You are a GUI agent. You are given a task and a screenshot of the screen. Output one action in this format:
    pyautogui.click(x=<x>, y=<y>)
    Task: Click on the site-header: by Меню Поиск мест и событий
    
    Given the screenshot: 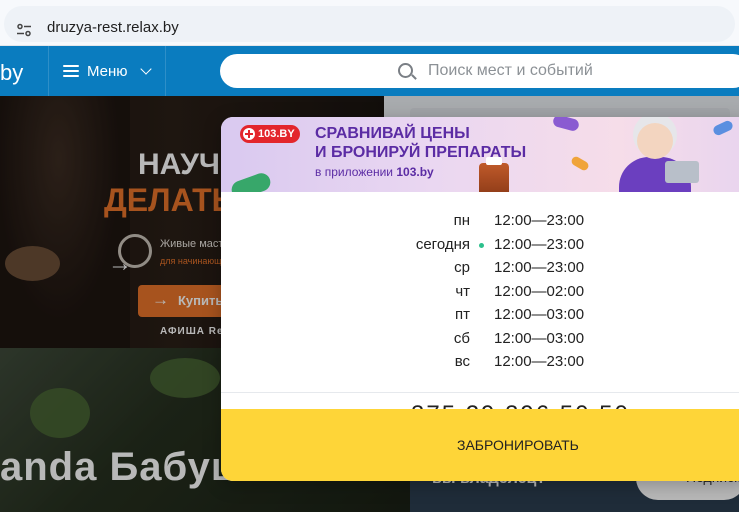 What is the action you would take?
    pyautogui.click(x=369, y=71)
    